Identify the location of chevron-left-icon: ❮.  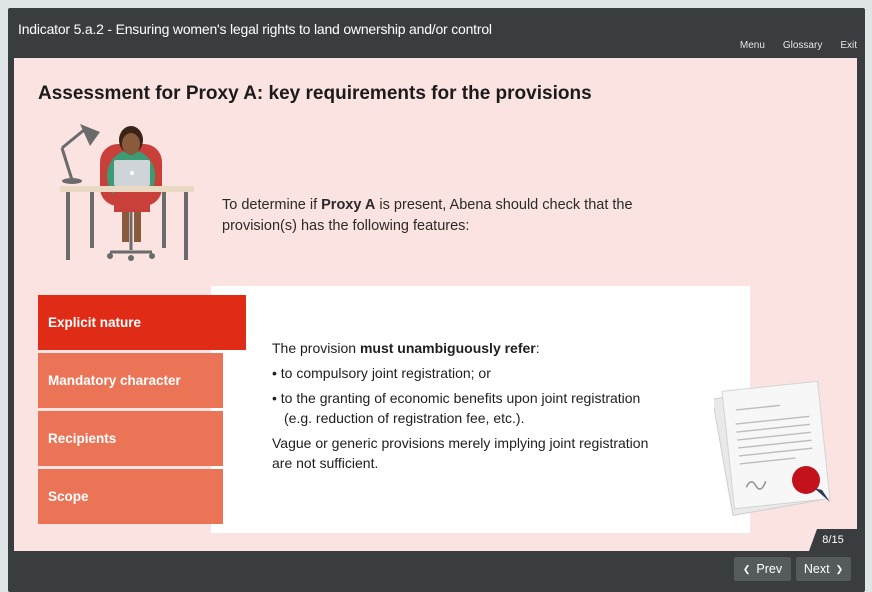
(746, 568).